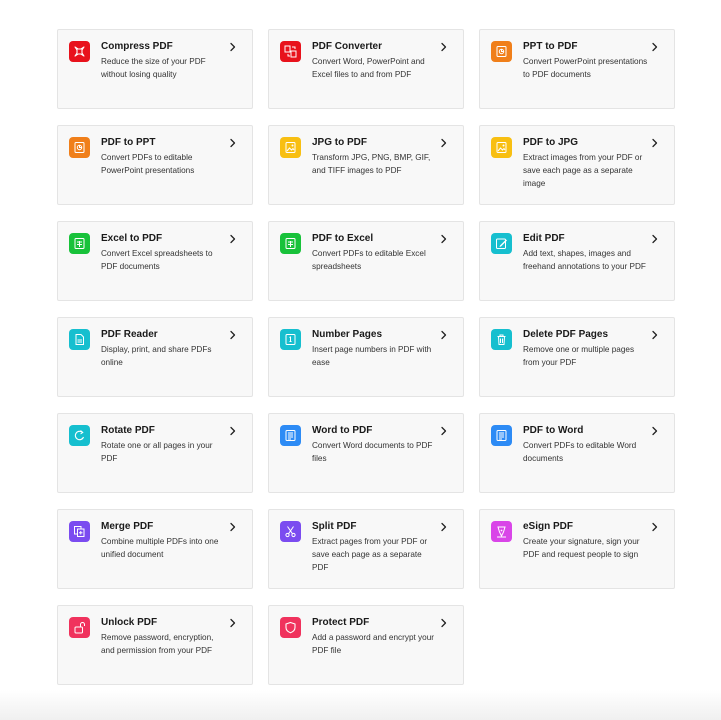  Describe the element at coordinates (553, 430) in the screenshot. I see `tool-title: PDF to Word` at that location.